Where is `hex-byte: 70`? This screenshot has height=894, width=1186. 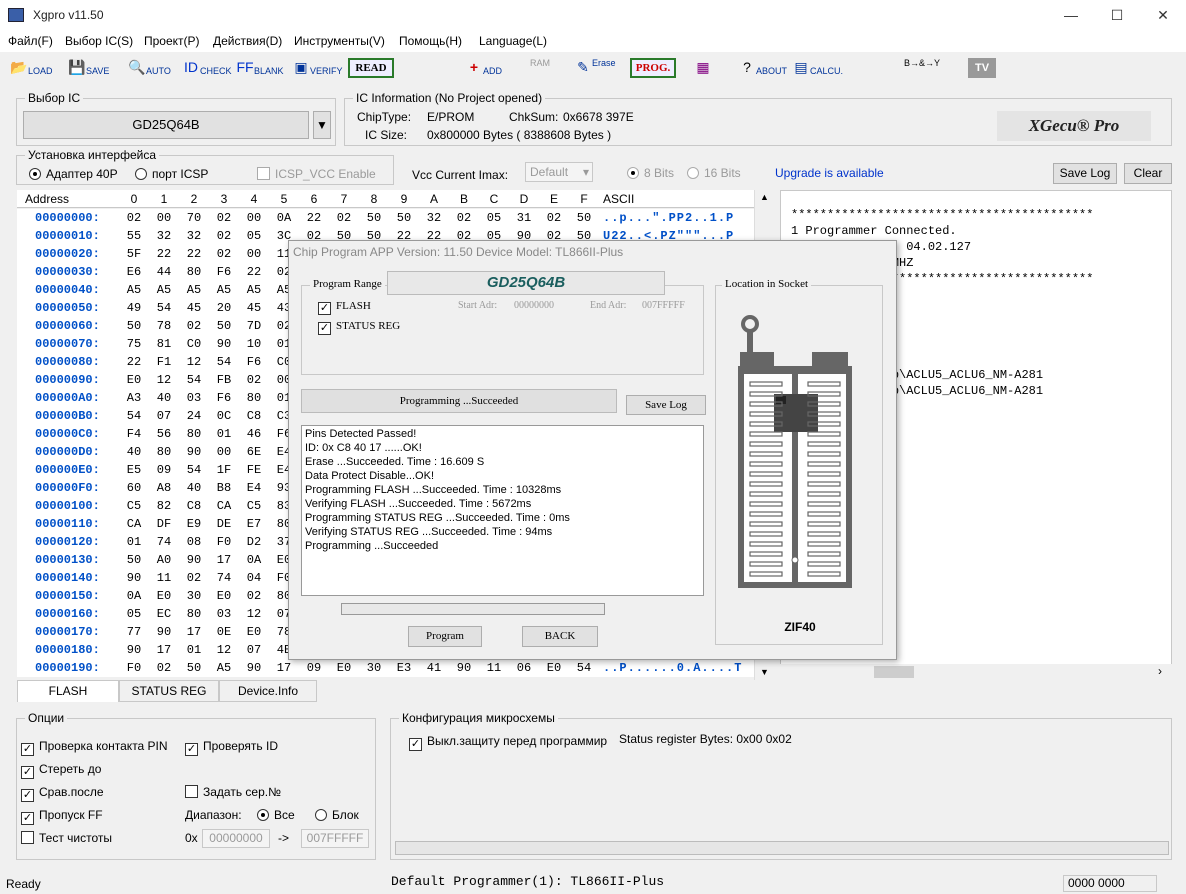 hex-byte: 70 is located at coordinates (194, 218).